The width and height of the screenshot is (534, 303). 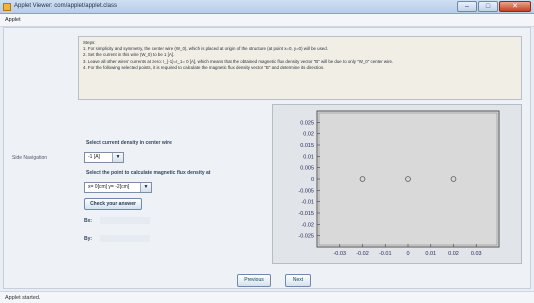 What do you see at coordinates (88, 221) in the screenshot?
I see `bx-label: Bx:` at bounding box center [88, 221].